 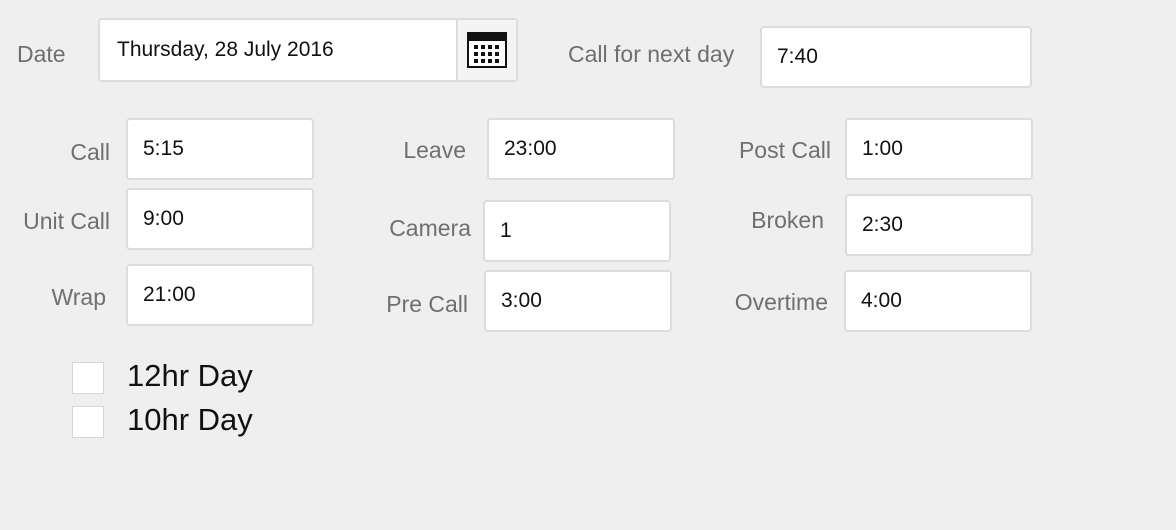 I want to click on 12hr-day-checkbox, so click(x=88, y=378).